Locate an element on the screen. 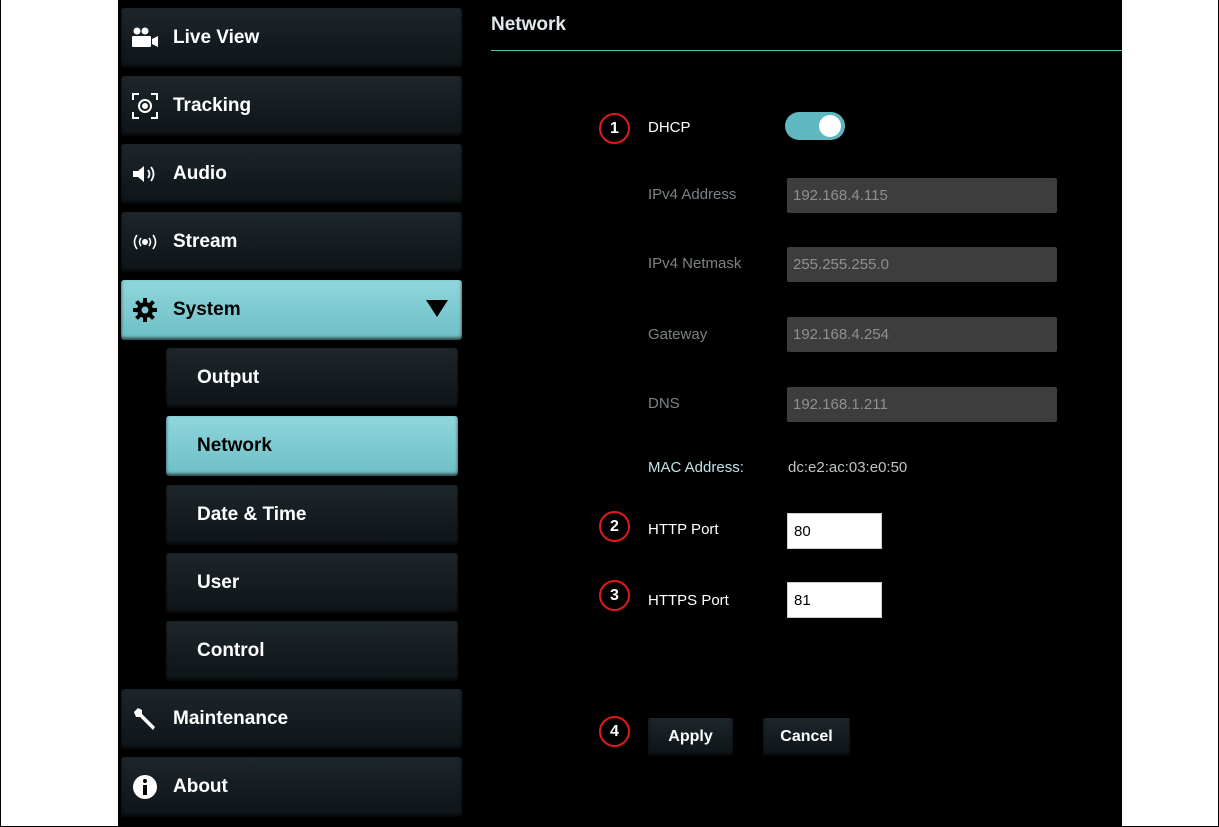  callout-badge: 3 is located at coordinates (614, 595).